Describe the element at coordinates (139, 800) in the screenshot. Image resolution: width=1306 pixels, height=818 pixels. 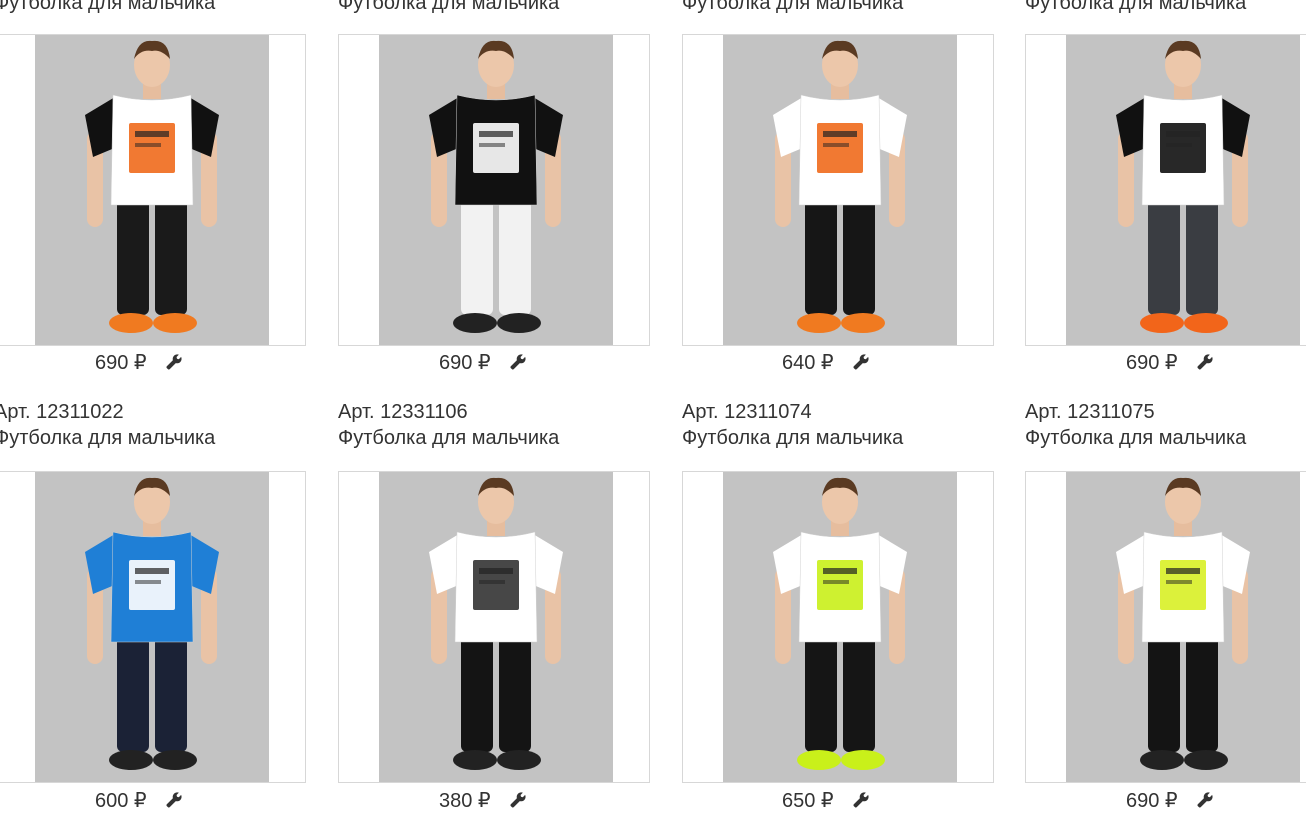
I see `price-row: 600 ₽` at that location.